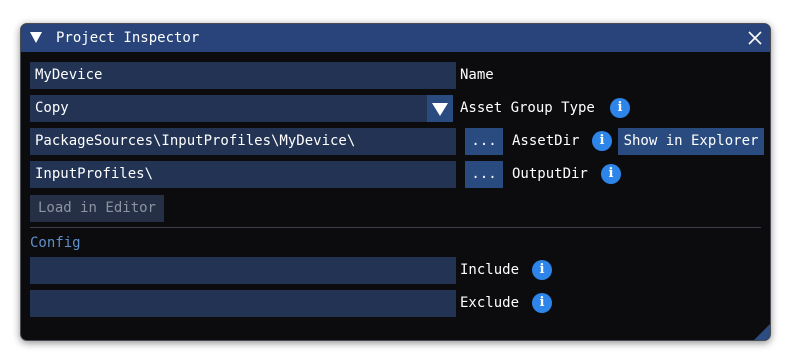 The height and width of the screenshot is (359, 789). I want to click on show-in-explorer-button: Show in Explorer, so click(691, 141).